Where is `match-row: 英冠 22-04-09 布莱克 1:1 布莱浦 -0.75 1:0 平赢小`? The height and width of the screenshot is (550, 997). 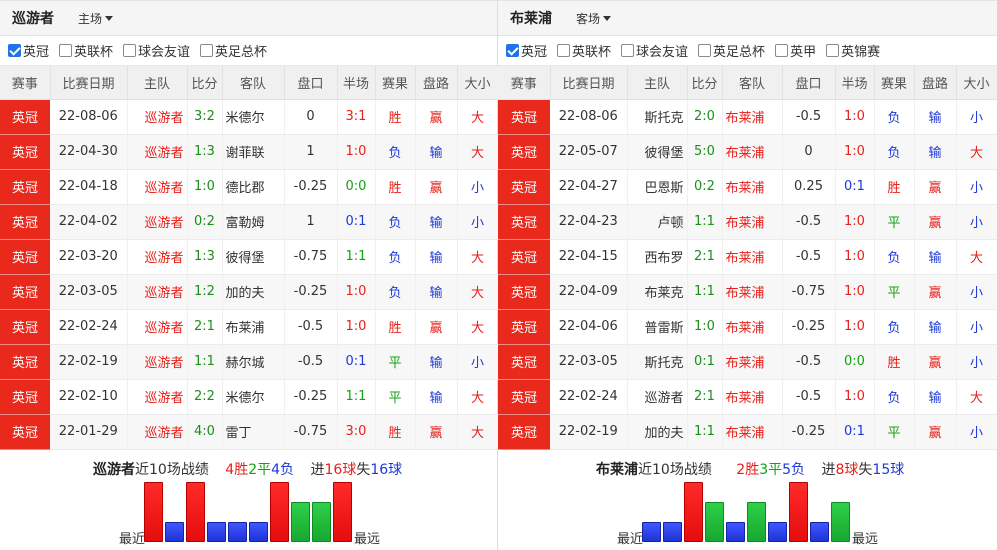 match-row: 英冠 22-04-09 布莱克 1:1 布莱浦 -0.75 1:0 平赢小 is located at coordinates (747, 292).